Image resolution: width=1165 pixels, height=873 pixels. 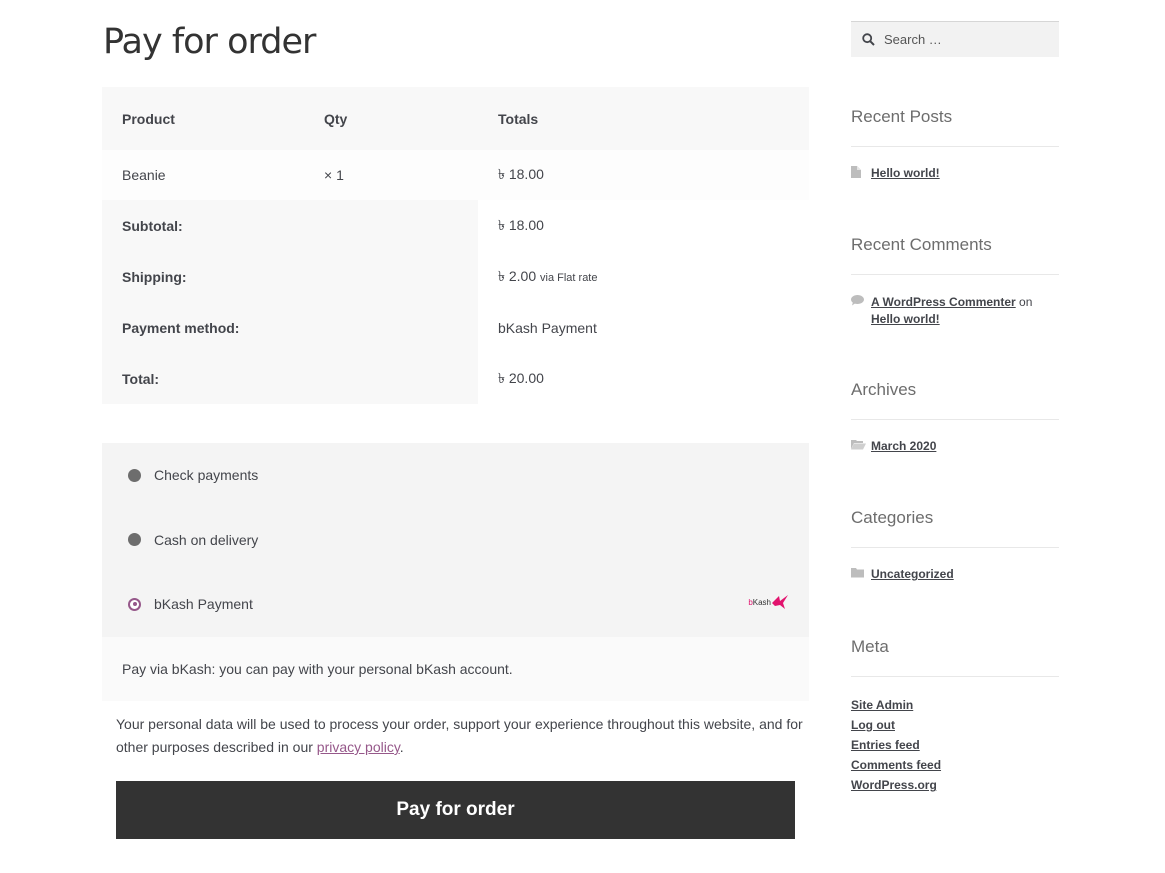 I want to click on privacy-policy-link: privacy policy, so click(x=358, y=747).